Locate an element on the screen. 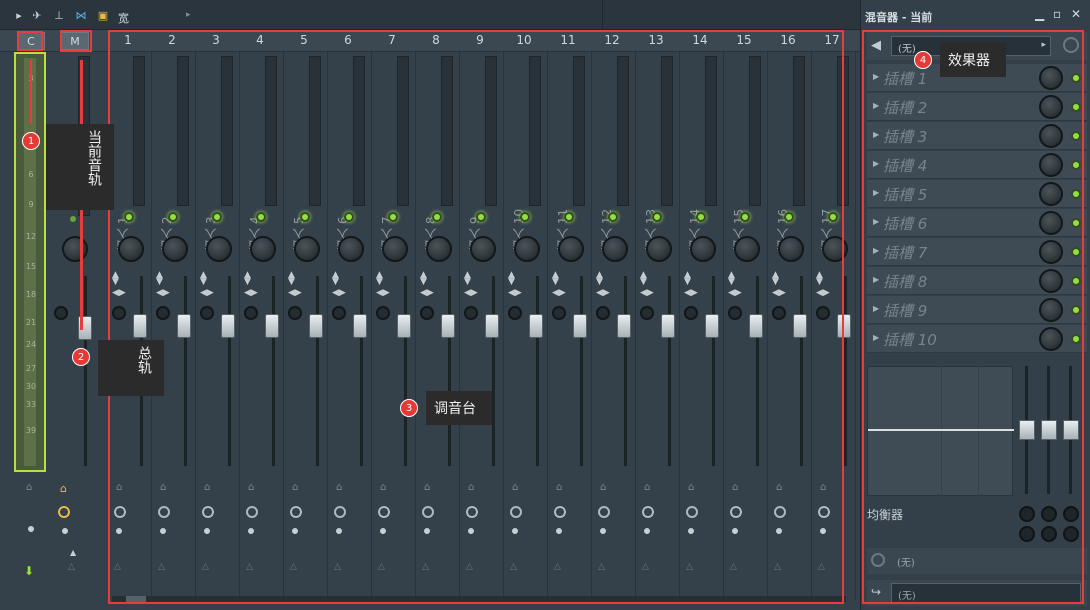 This screenshot has height=610, width=1090. annotation-tip-3: 调音台 is located at coordinates (459, 408).